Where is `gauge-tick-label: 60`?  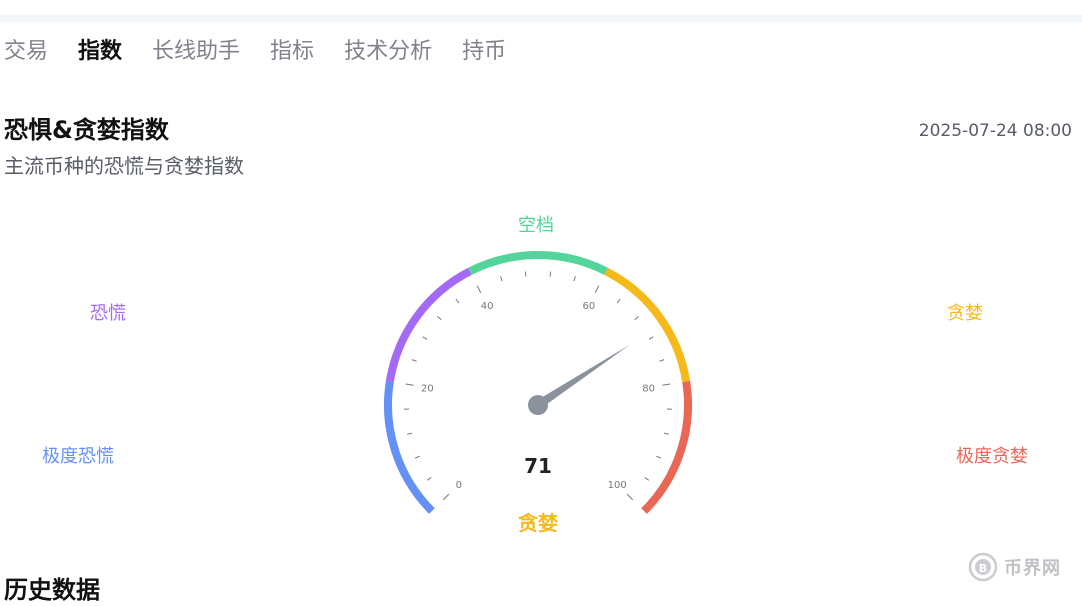
gauge-tick-label: 60 is located at coordinates (588, 306).